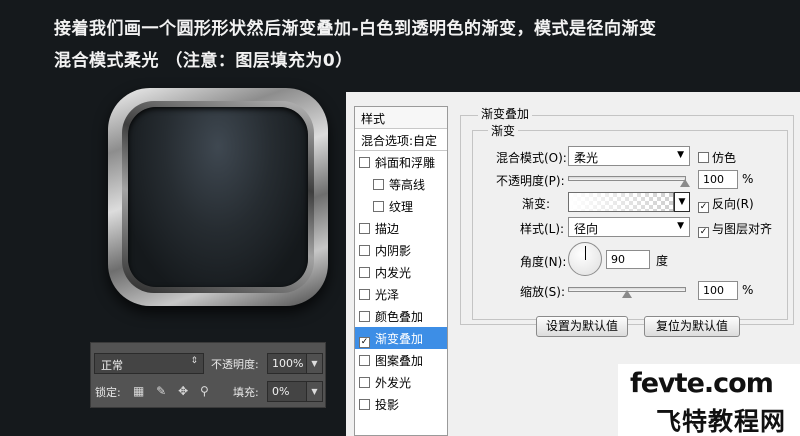 The image size is (800, 436). I want to click on style-item-label: 描边, so click(387, 229).